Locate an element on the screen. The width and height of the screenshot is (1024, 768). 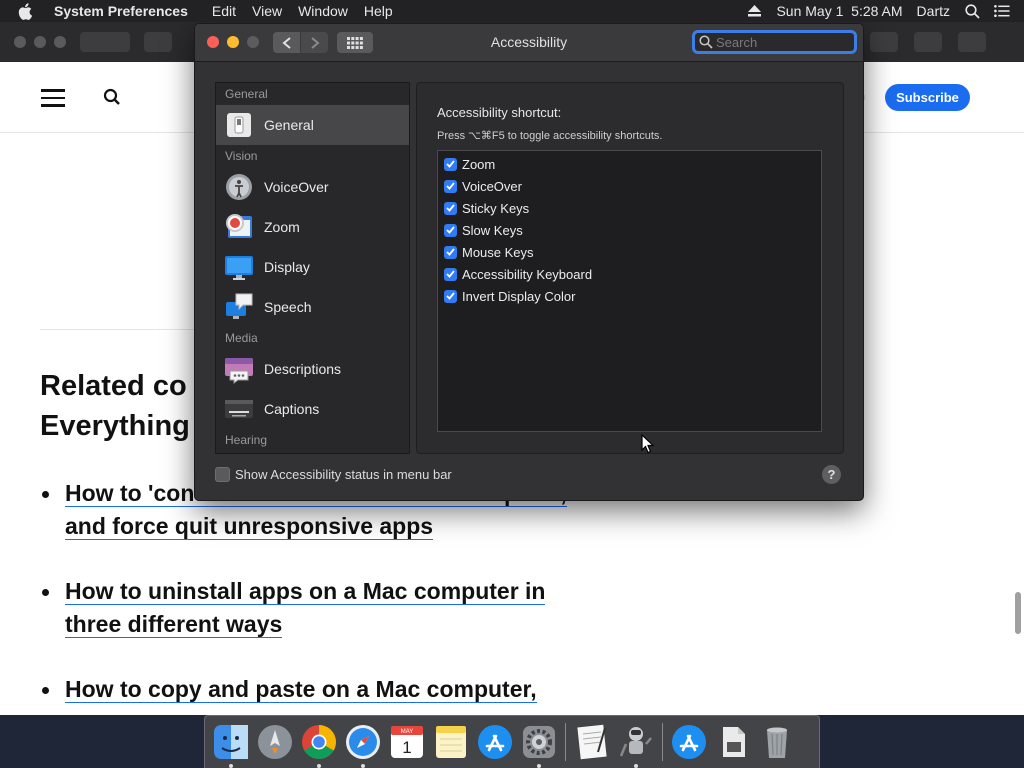
dock-automator is located at coordinates (636, 745).